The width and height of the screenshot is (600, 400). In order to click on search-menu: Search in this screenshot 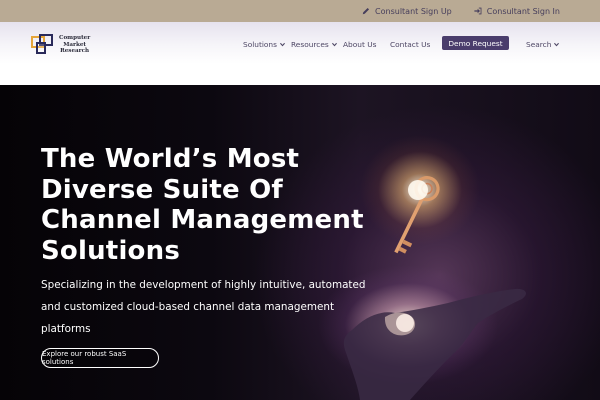, I will do `click(543, 44)`.